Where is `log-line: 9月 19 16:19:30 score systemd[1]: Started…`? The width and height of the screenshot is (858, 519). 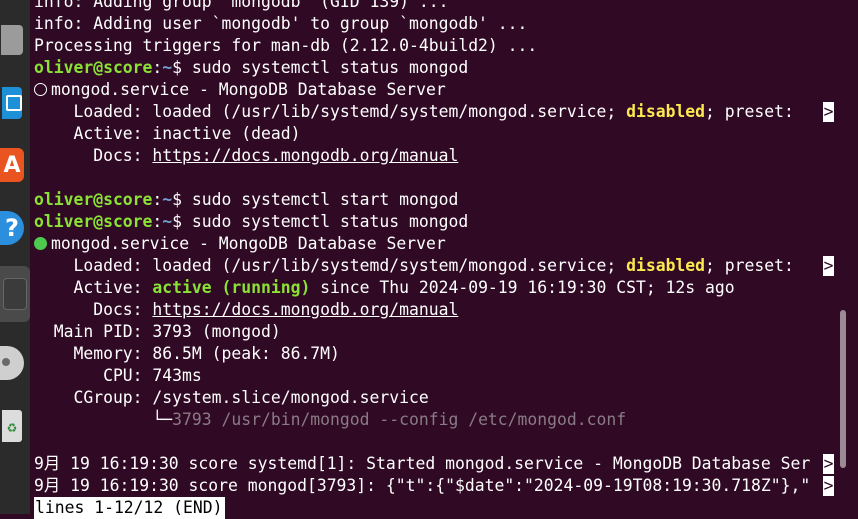
log-line: 9月 19 16:19:30 score systemd[1]: Started… is located at coordinates (446, 464).